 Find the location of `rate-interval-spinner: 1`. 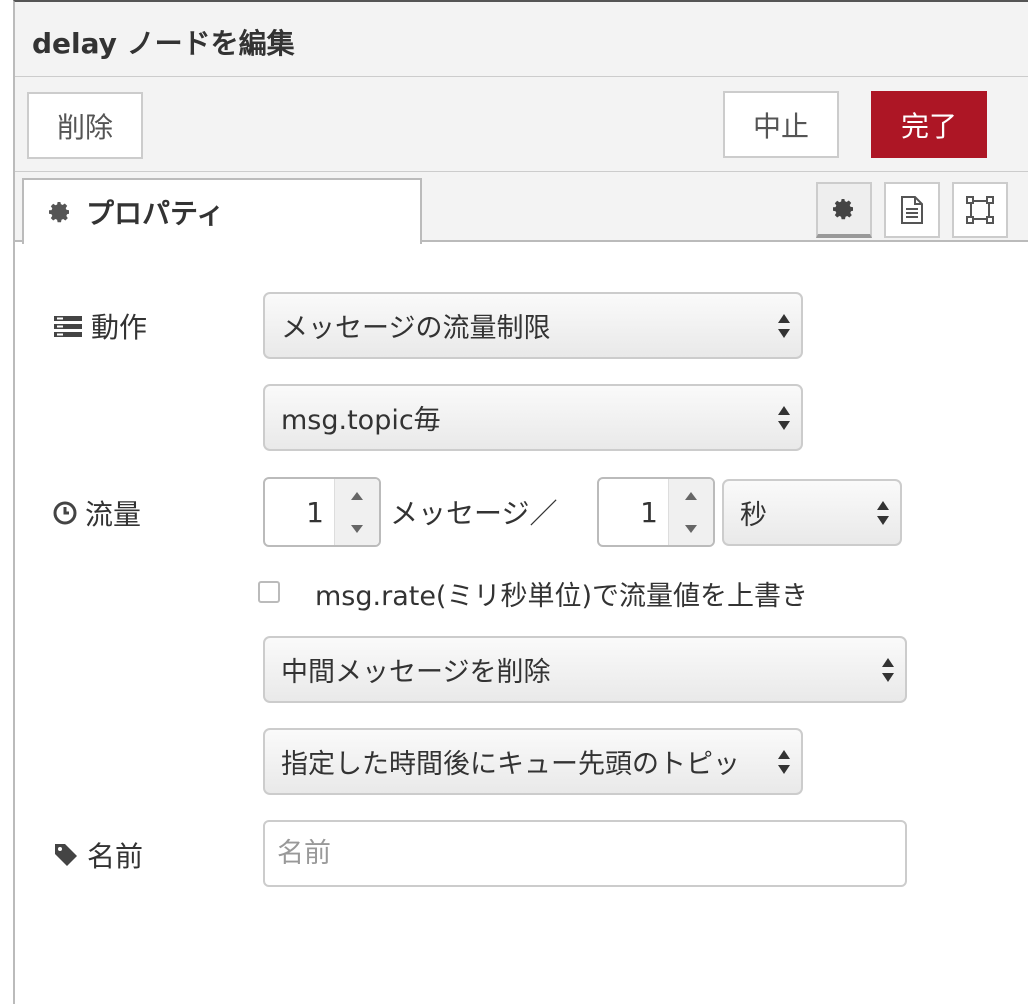

rate-interval-spinner: 1 is located at coordinates (656, 512).